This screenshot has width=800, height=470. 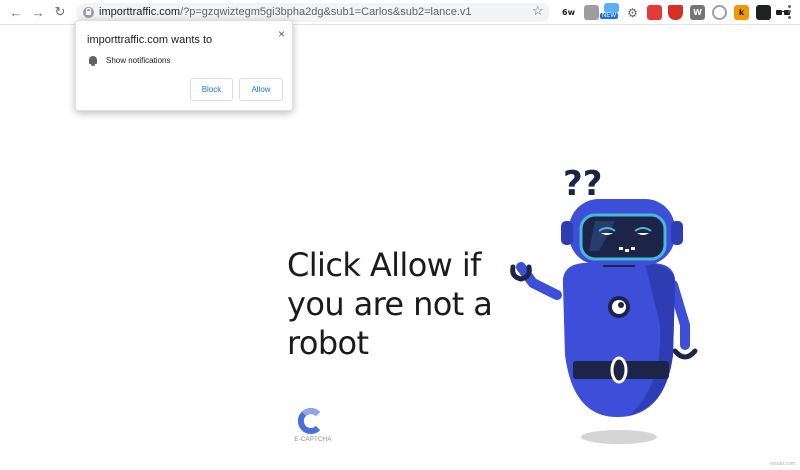 I want to click on robot-left-arm, so click(x=539, y=281).